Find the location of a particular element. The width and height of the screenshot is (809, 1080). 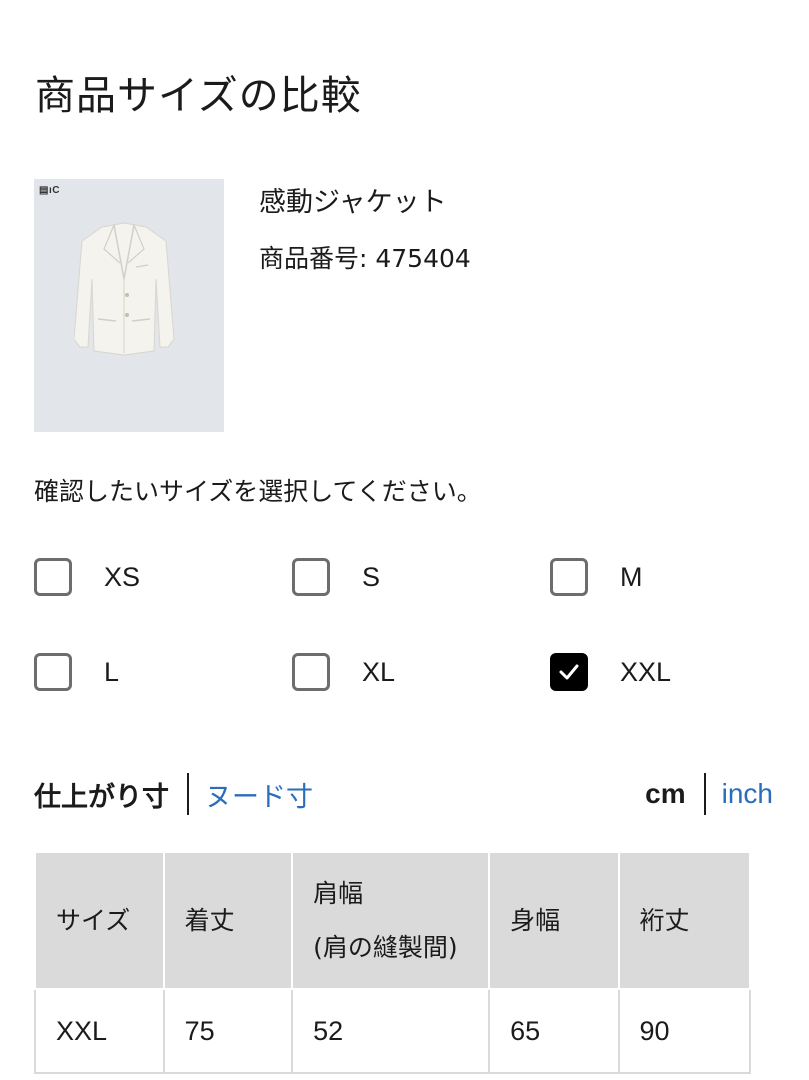

header-shoulder: 肩幅 (肩の縫製間) is located at coordinates (391, 920).